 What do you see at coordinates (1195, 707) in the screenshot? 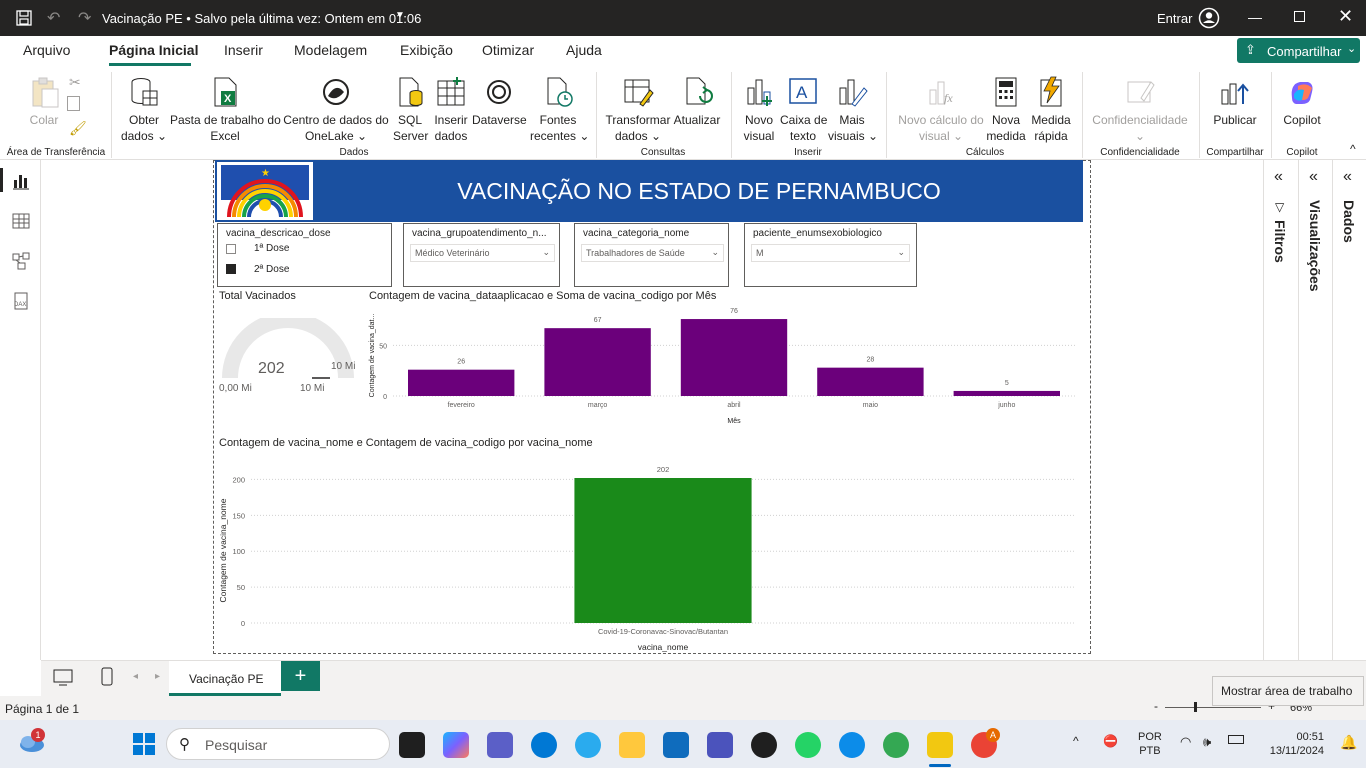
I see `zoom-slider-thumb` at bounding box center [1195, 707].